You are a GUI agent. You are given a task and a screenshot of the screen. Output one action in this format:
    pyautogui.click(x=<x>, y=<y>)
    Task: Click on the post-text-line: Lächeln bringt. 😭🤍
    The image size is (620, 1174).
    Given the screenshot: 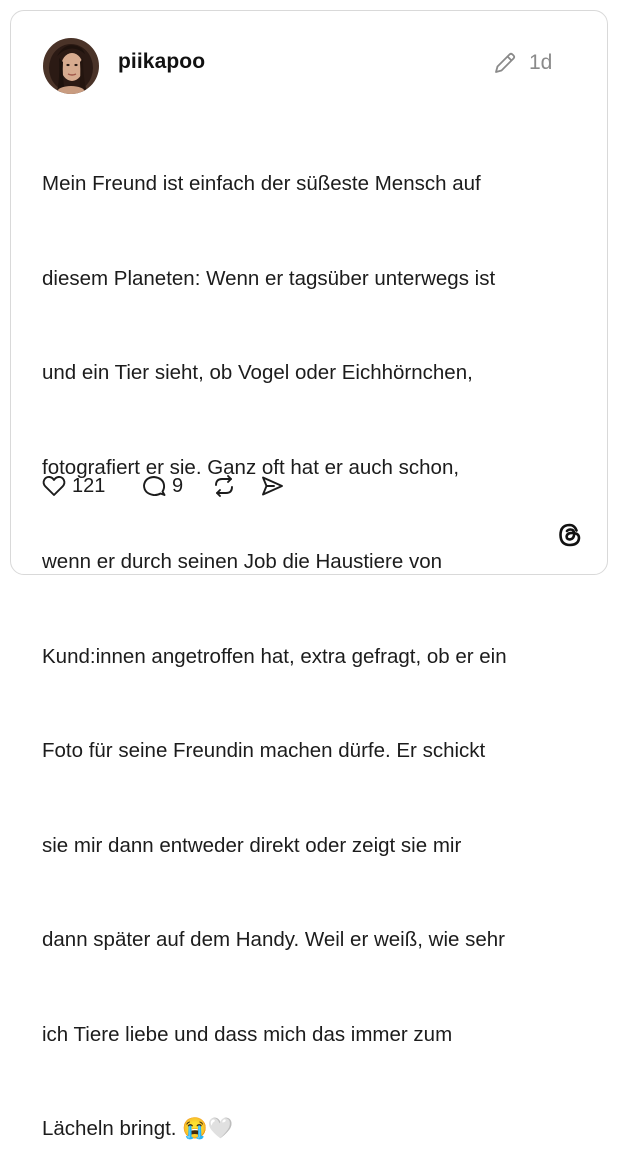 What is the action you would take?
    pyautogui.click(x=138, y=1128)
    